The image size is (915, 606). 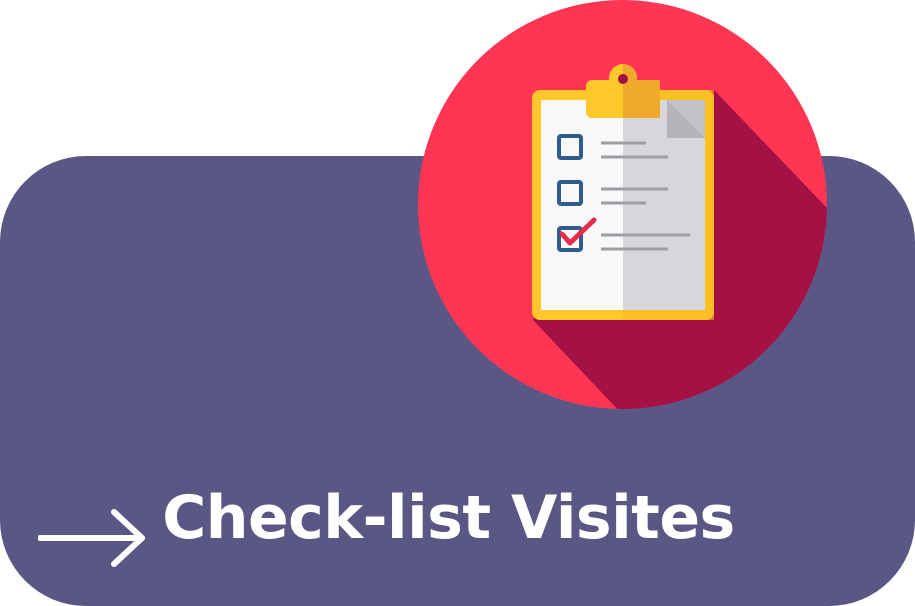 What do you see at coordinates (623, 192) in the screenshot?
I see `clipboard` at bounding box center [623, 192].